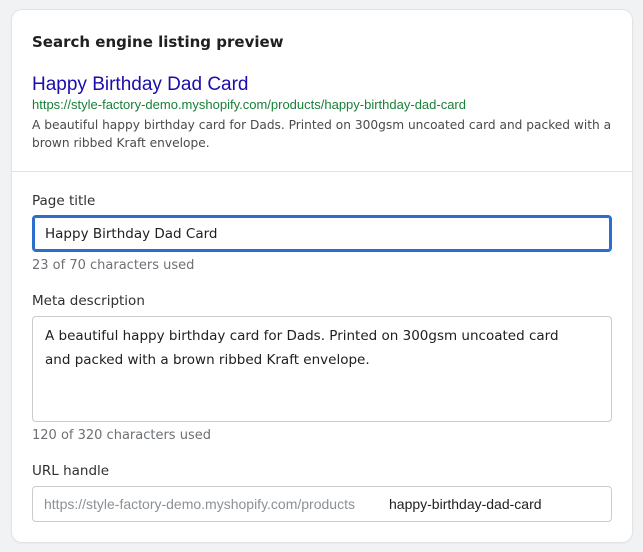 The image size is (643, 552). I want to click on page-title-input: Happy Birthday Dad Card, so click(322, 233).